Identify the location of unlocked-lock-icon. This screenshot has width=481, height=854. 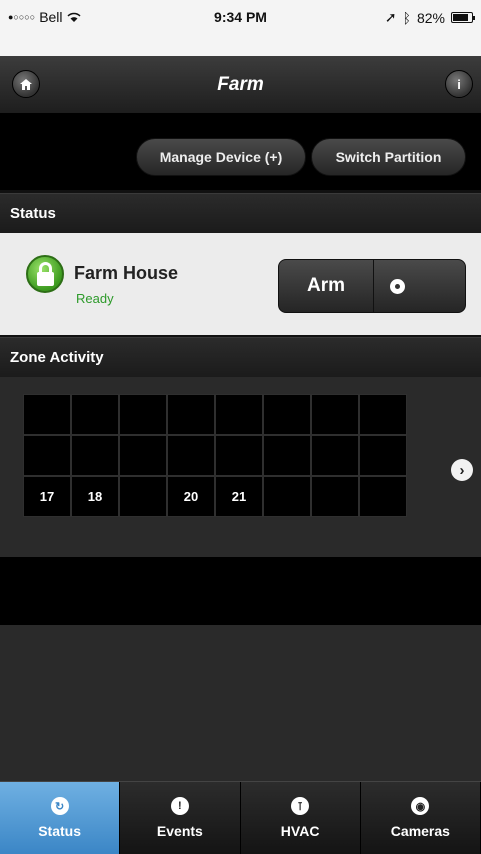
(45, 274).